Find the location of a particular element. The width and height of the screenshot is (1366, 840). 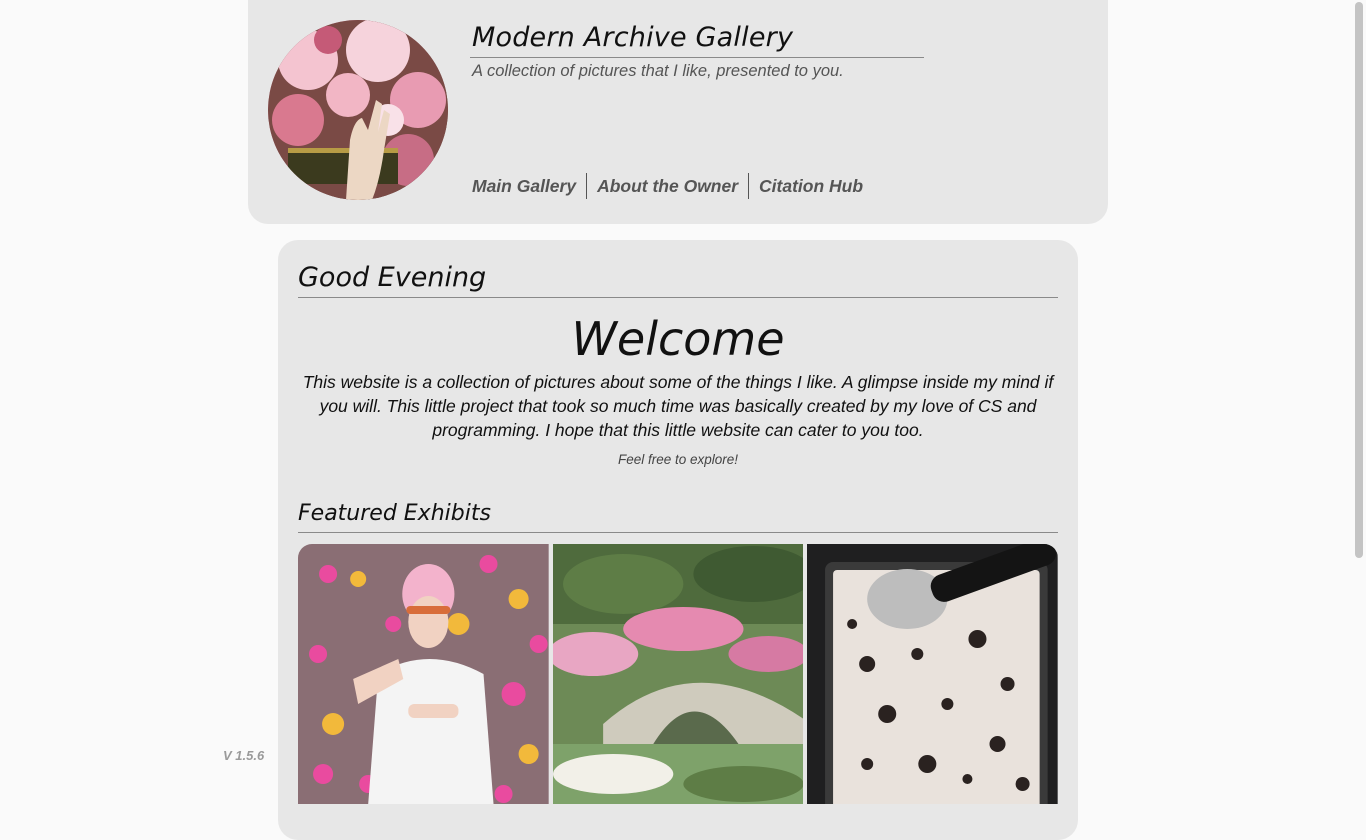

nav-citation-hub: Citation Hub is located at coordinates (811, 186).